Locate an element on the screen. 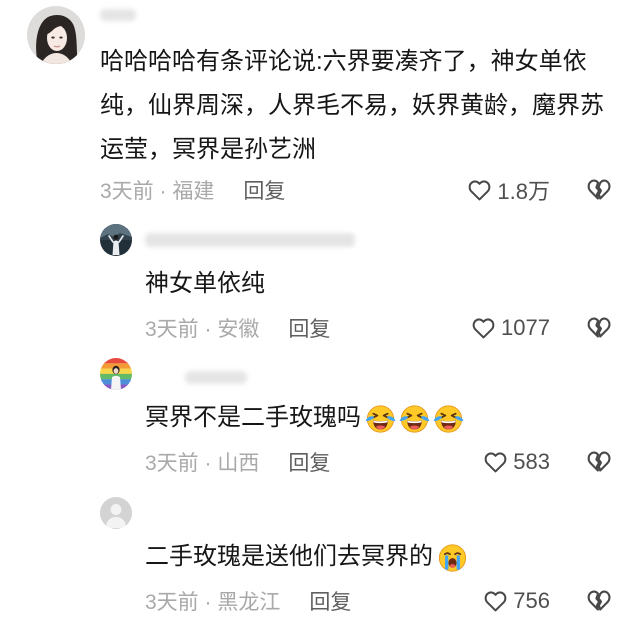 Image resolution: width=640 pixels, height=626 pixels. like-count: 1077 is located at coordinates (525, 327).